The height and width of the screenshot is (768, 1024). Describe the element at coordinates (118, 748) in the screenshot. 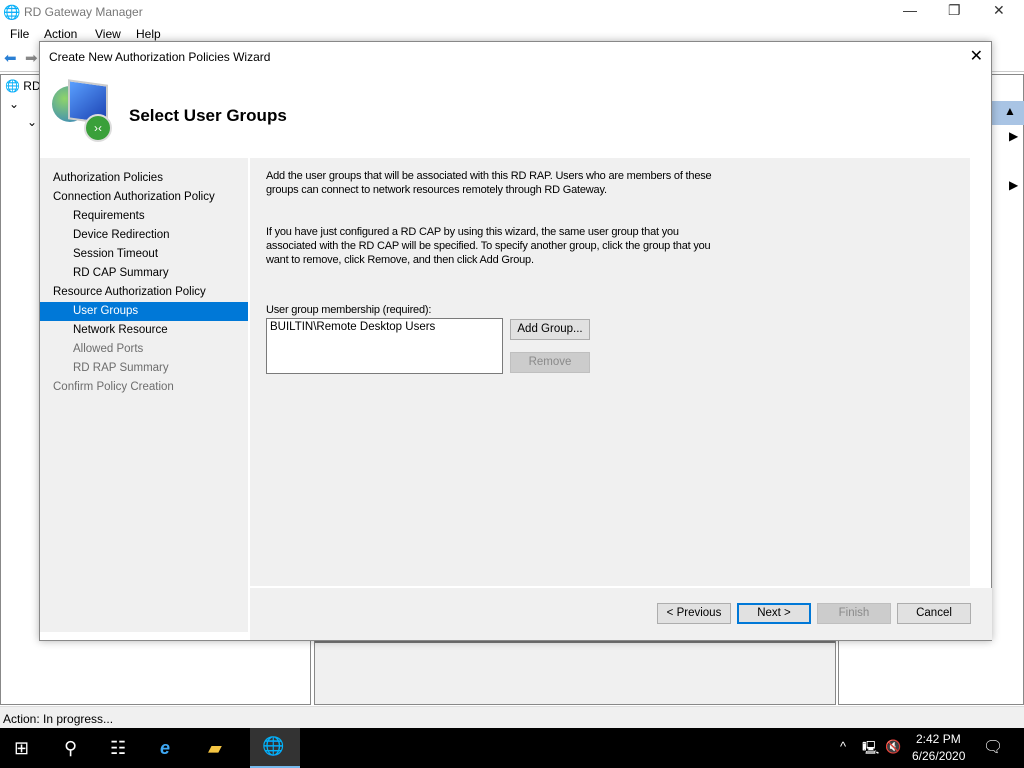

I see `task-view-icon: ☷` at that location.